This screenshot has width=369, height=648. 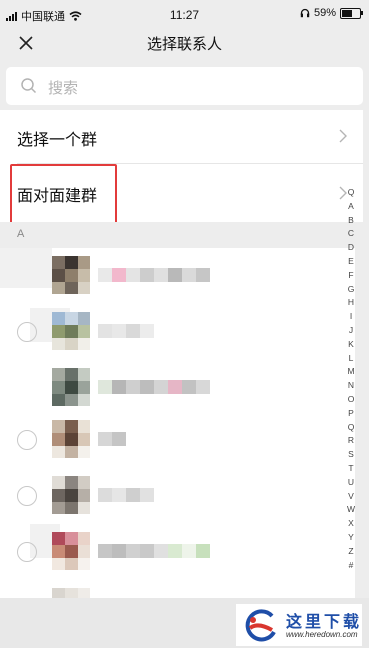 What do you see at coordinates (351, 510) in the screenshot?
I see `index-letter: W` at bounding box center [351, 510].